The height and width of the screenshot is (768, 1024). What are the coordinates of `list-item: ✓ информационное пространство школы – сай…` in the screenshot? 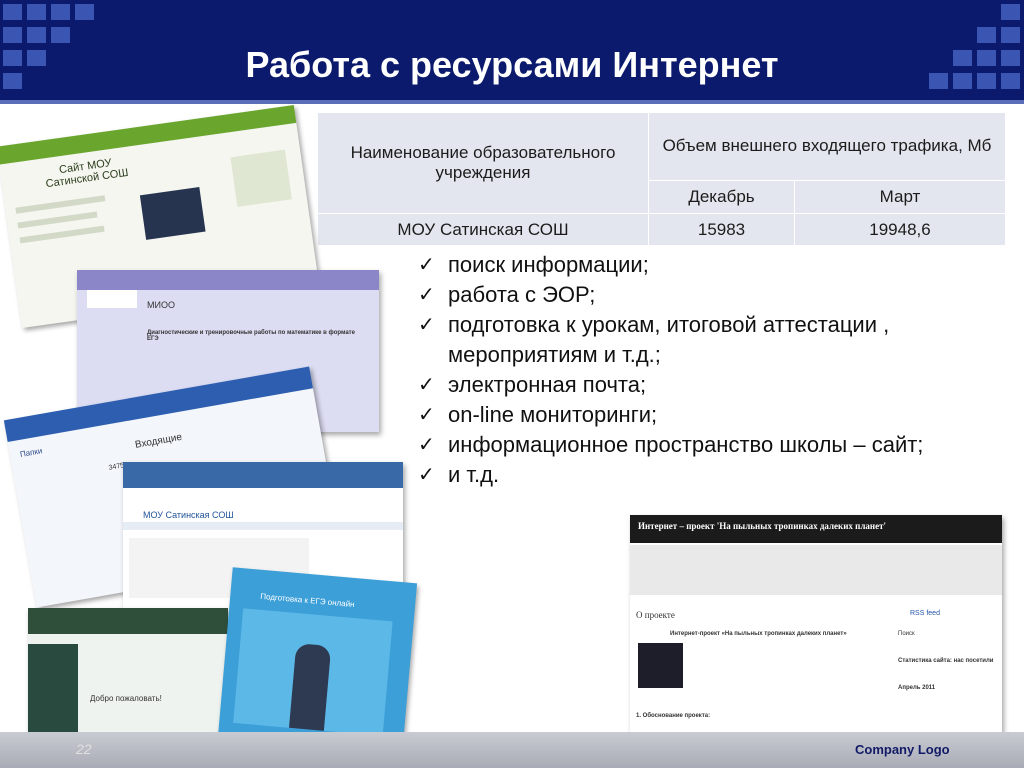 It's located at (713, 445).